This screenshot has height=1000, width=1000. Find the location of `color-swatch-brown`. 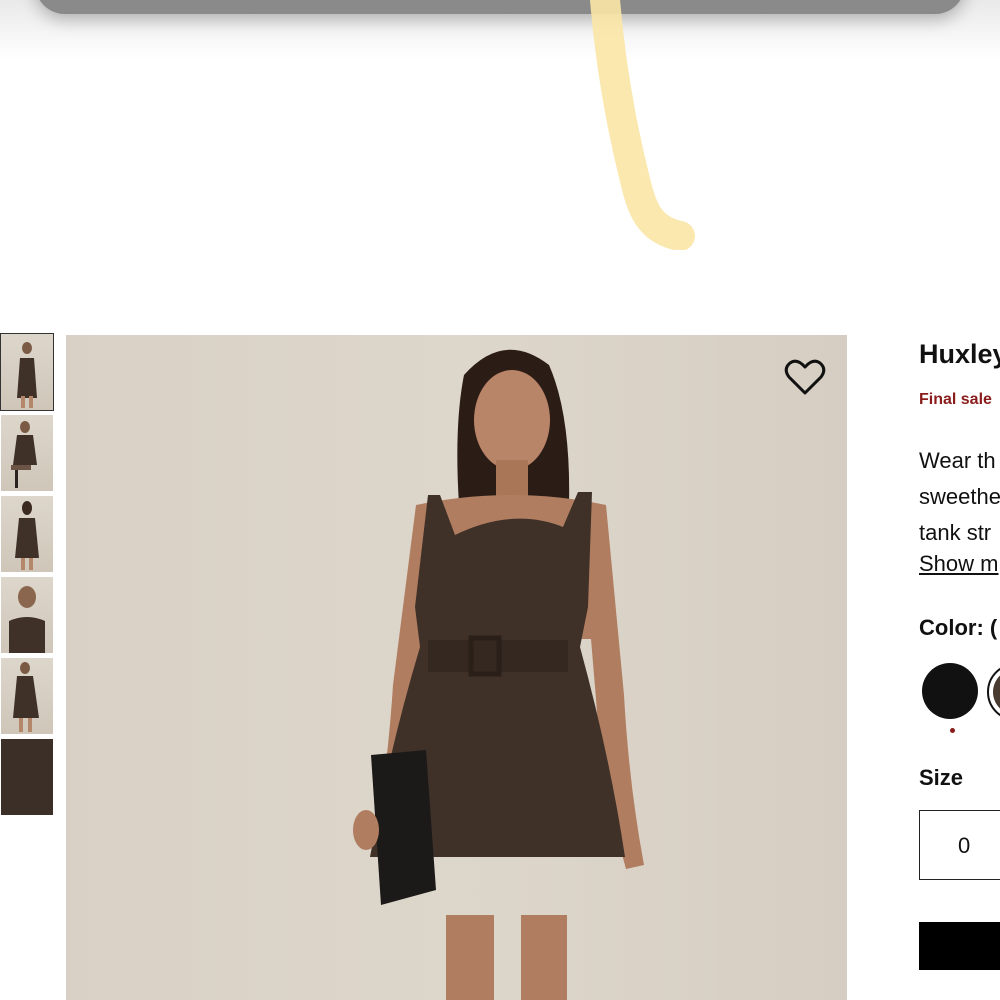

color-swatch-brown is located at coordinates (993, 692).